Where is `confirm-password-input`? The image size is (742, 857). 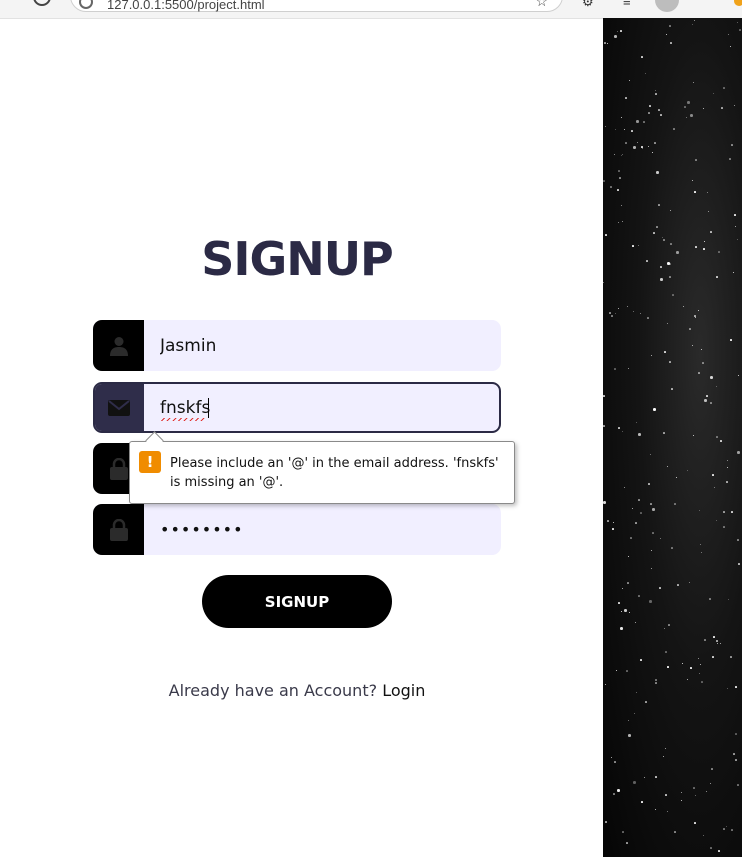 confirm-password-input is located at coordinates (322, 529).